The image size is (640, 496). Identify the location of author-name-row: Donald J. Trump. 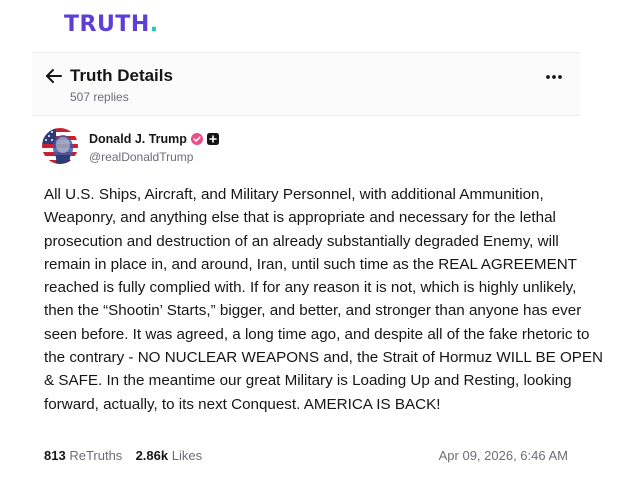
(154, 139).